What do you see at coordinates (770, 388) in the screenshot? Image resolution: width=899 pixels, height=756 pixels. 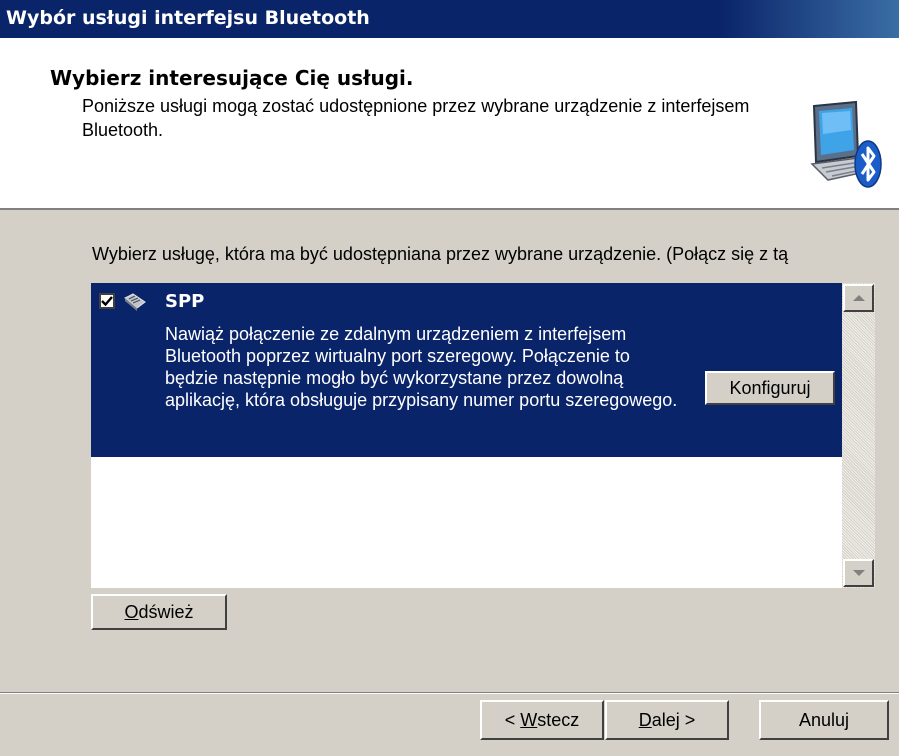 I see `configure-button: Konfiguruj` at bounding box center [770, 388].